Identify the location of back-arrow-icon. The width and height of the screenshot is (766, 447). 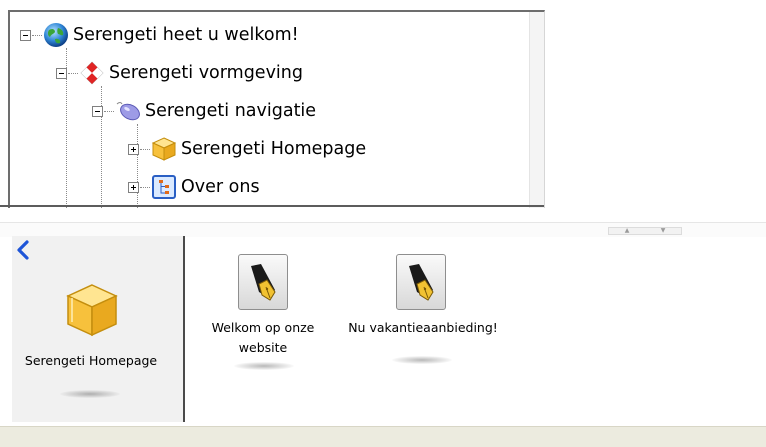
(24, 251).